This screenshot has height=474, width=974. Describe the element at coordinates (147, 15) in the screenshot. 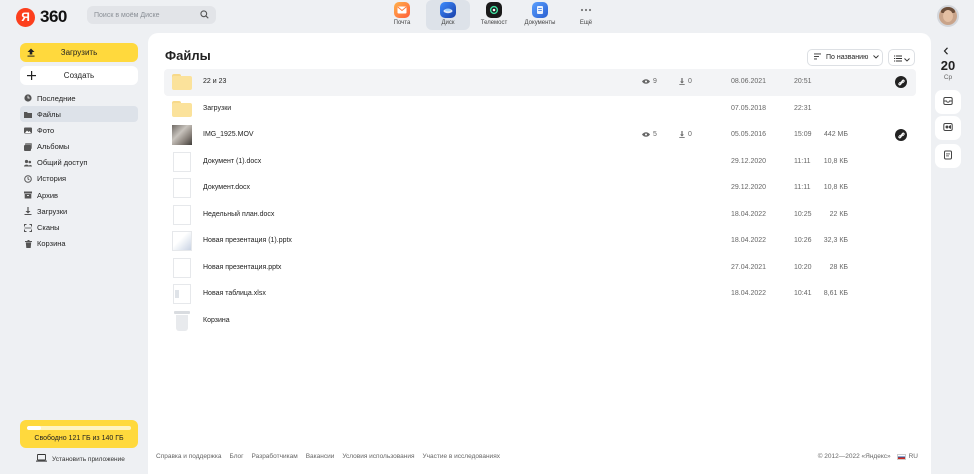

I see `search-input` at that location.